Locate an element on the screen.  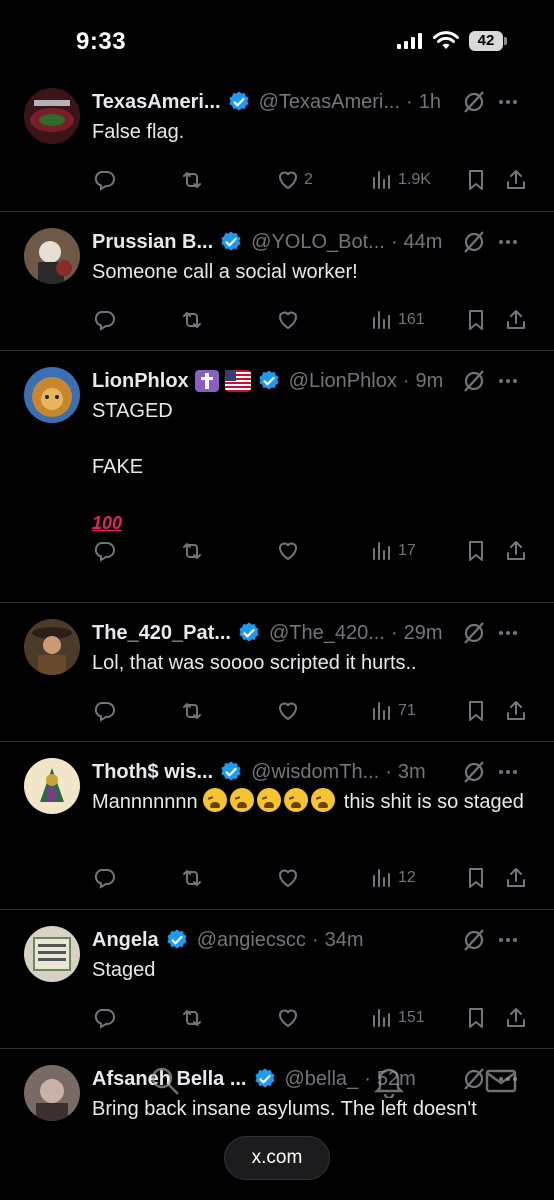
url-bar: x.com is located at coordinates (277, 1158).